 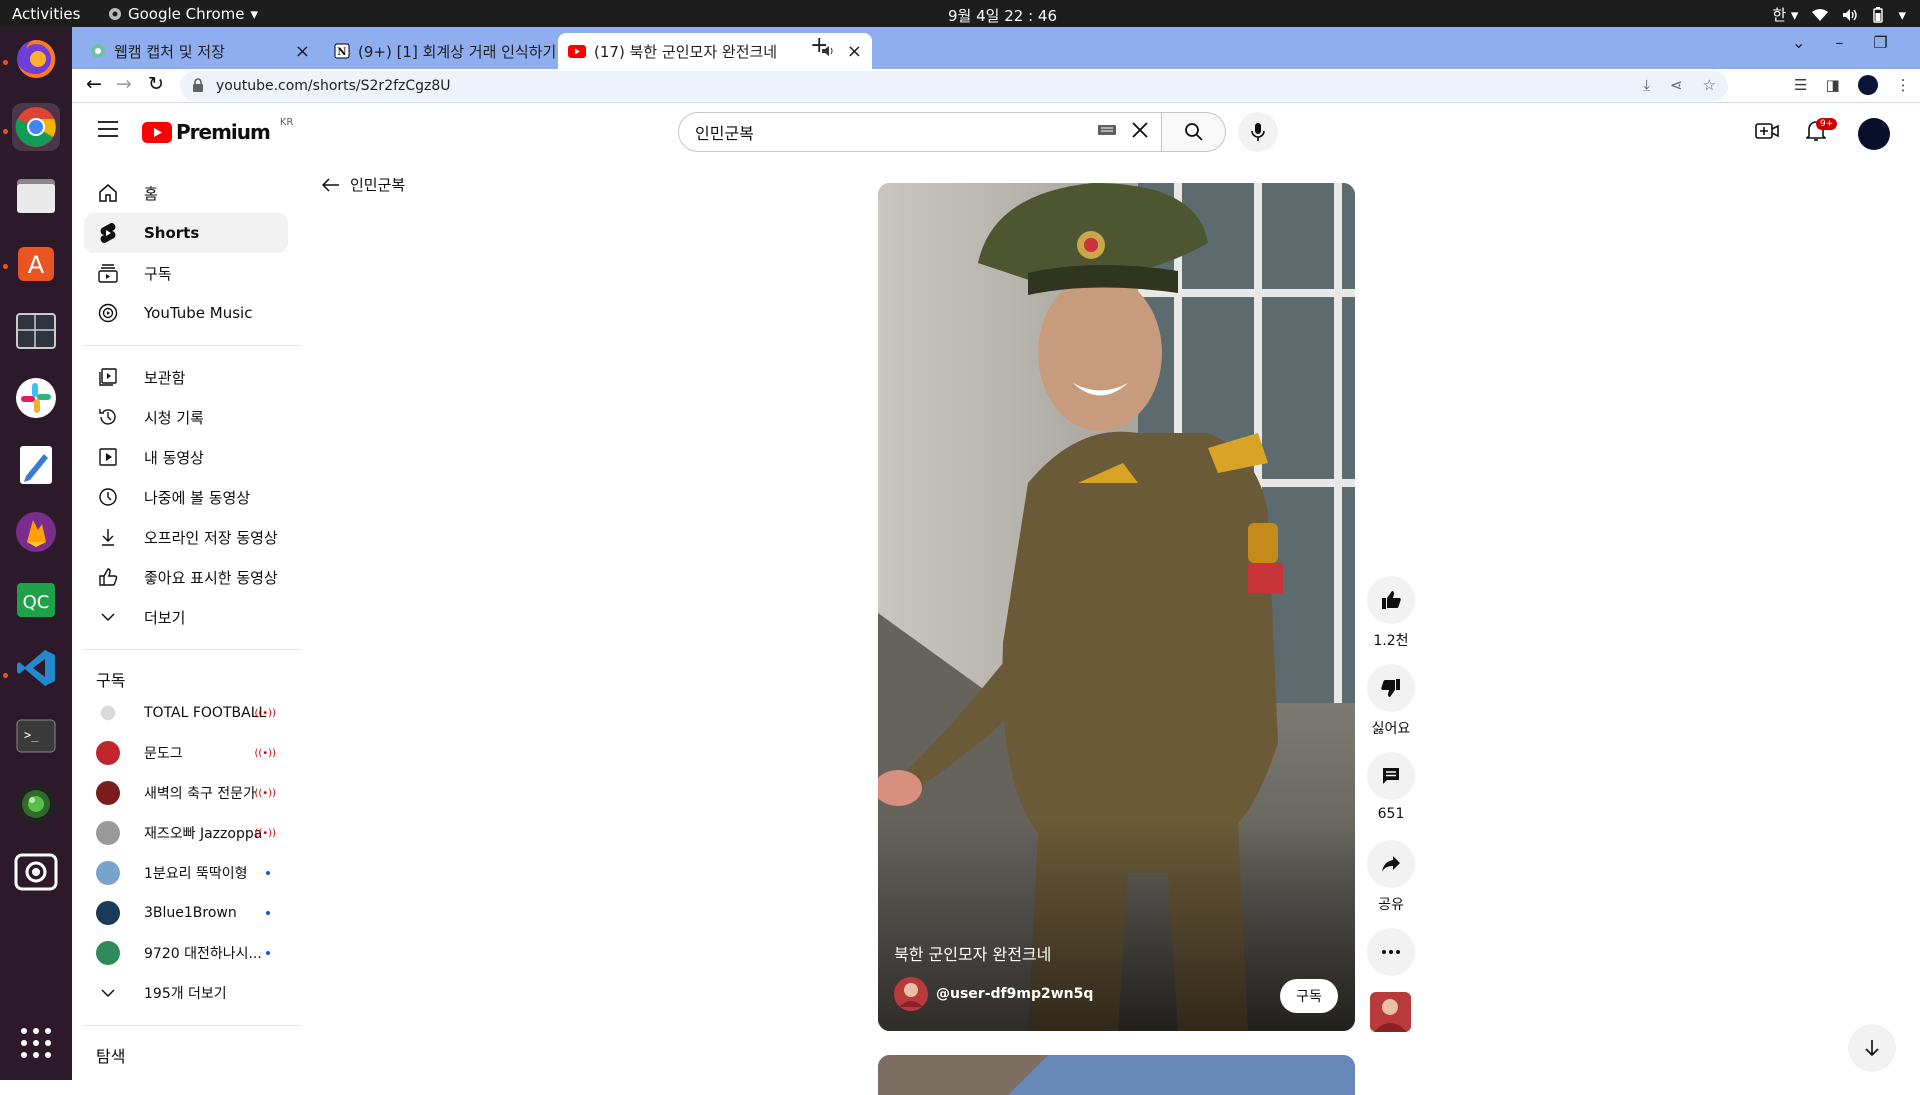 I want to click on bookmark-star-icon: ☆, so click(x=1709, y=85).